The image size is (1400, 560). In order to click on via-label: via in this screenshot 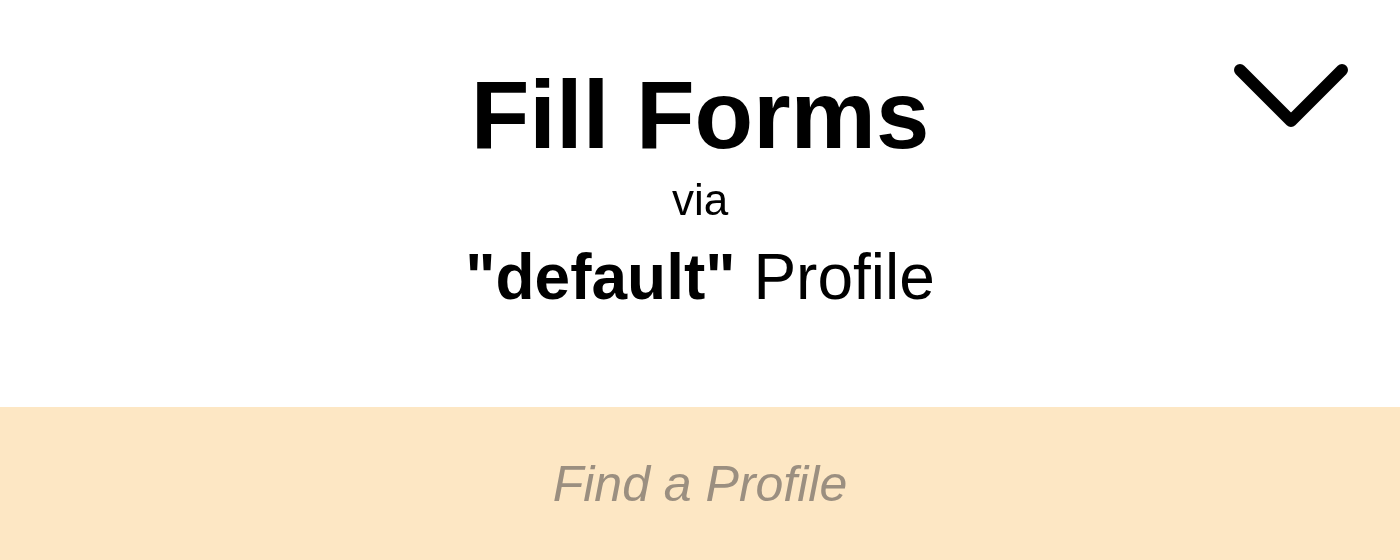, I will do `click(700, 199)`.